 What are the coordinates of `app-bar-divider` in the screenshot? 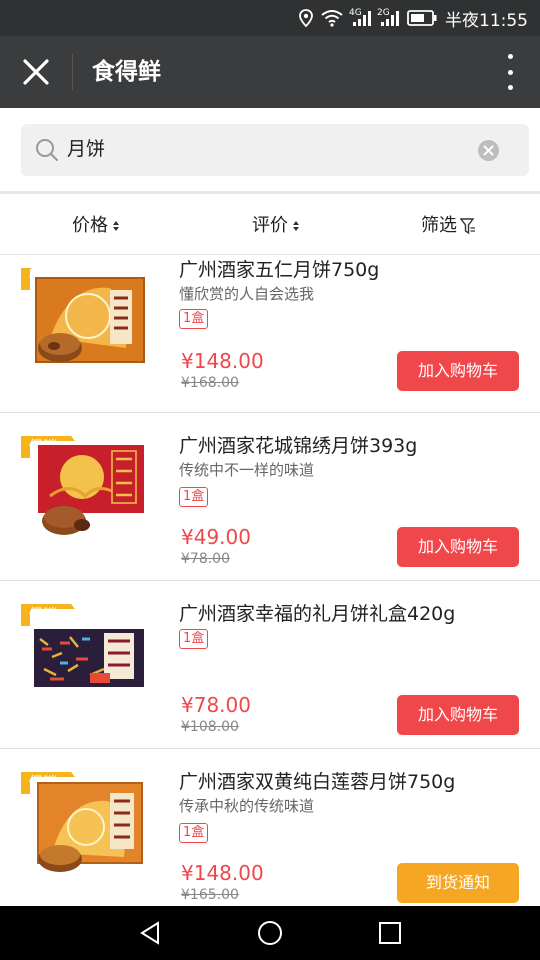 It's located at (72, 72).